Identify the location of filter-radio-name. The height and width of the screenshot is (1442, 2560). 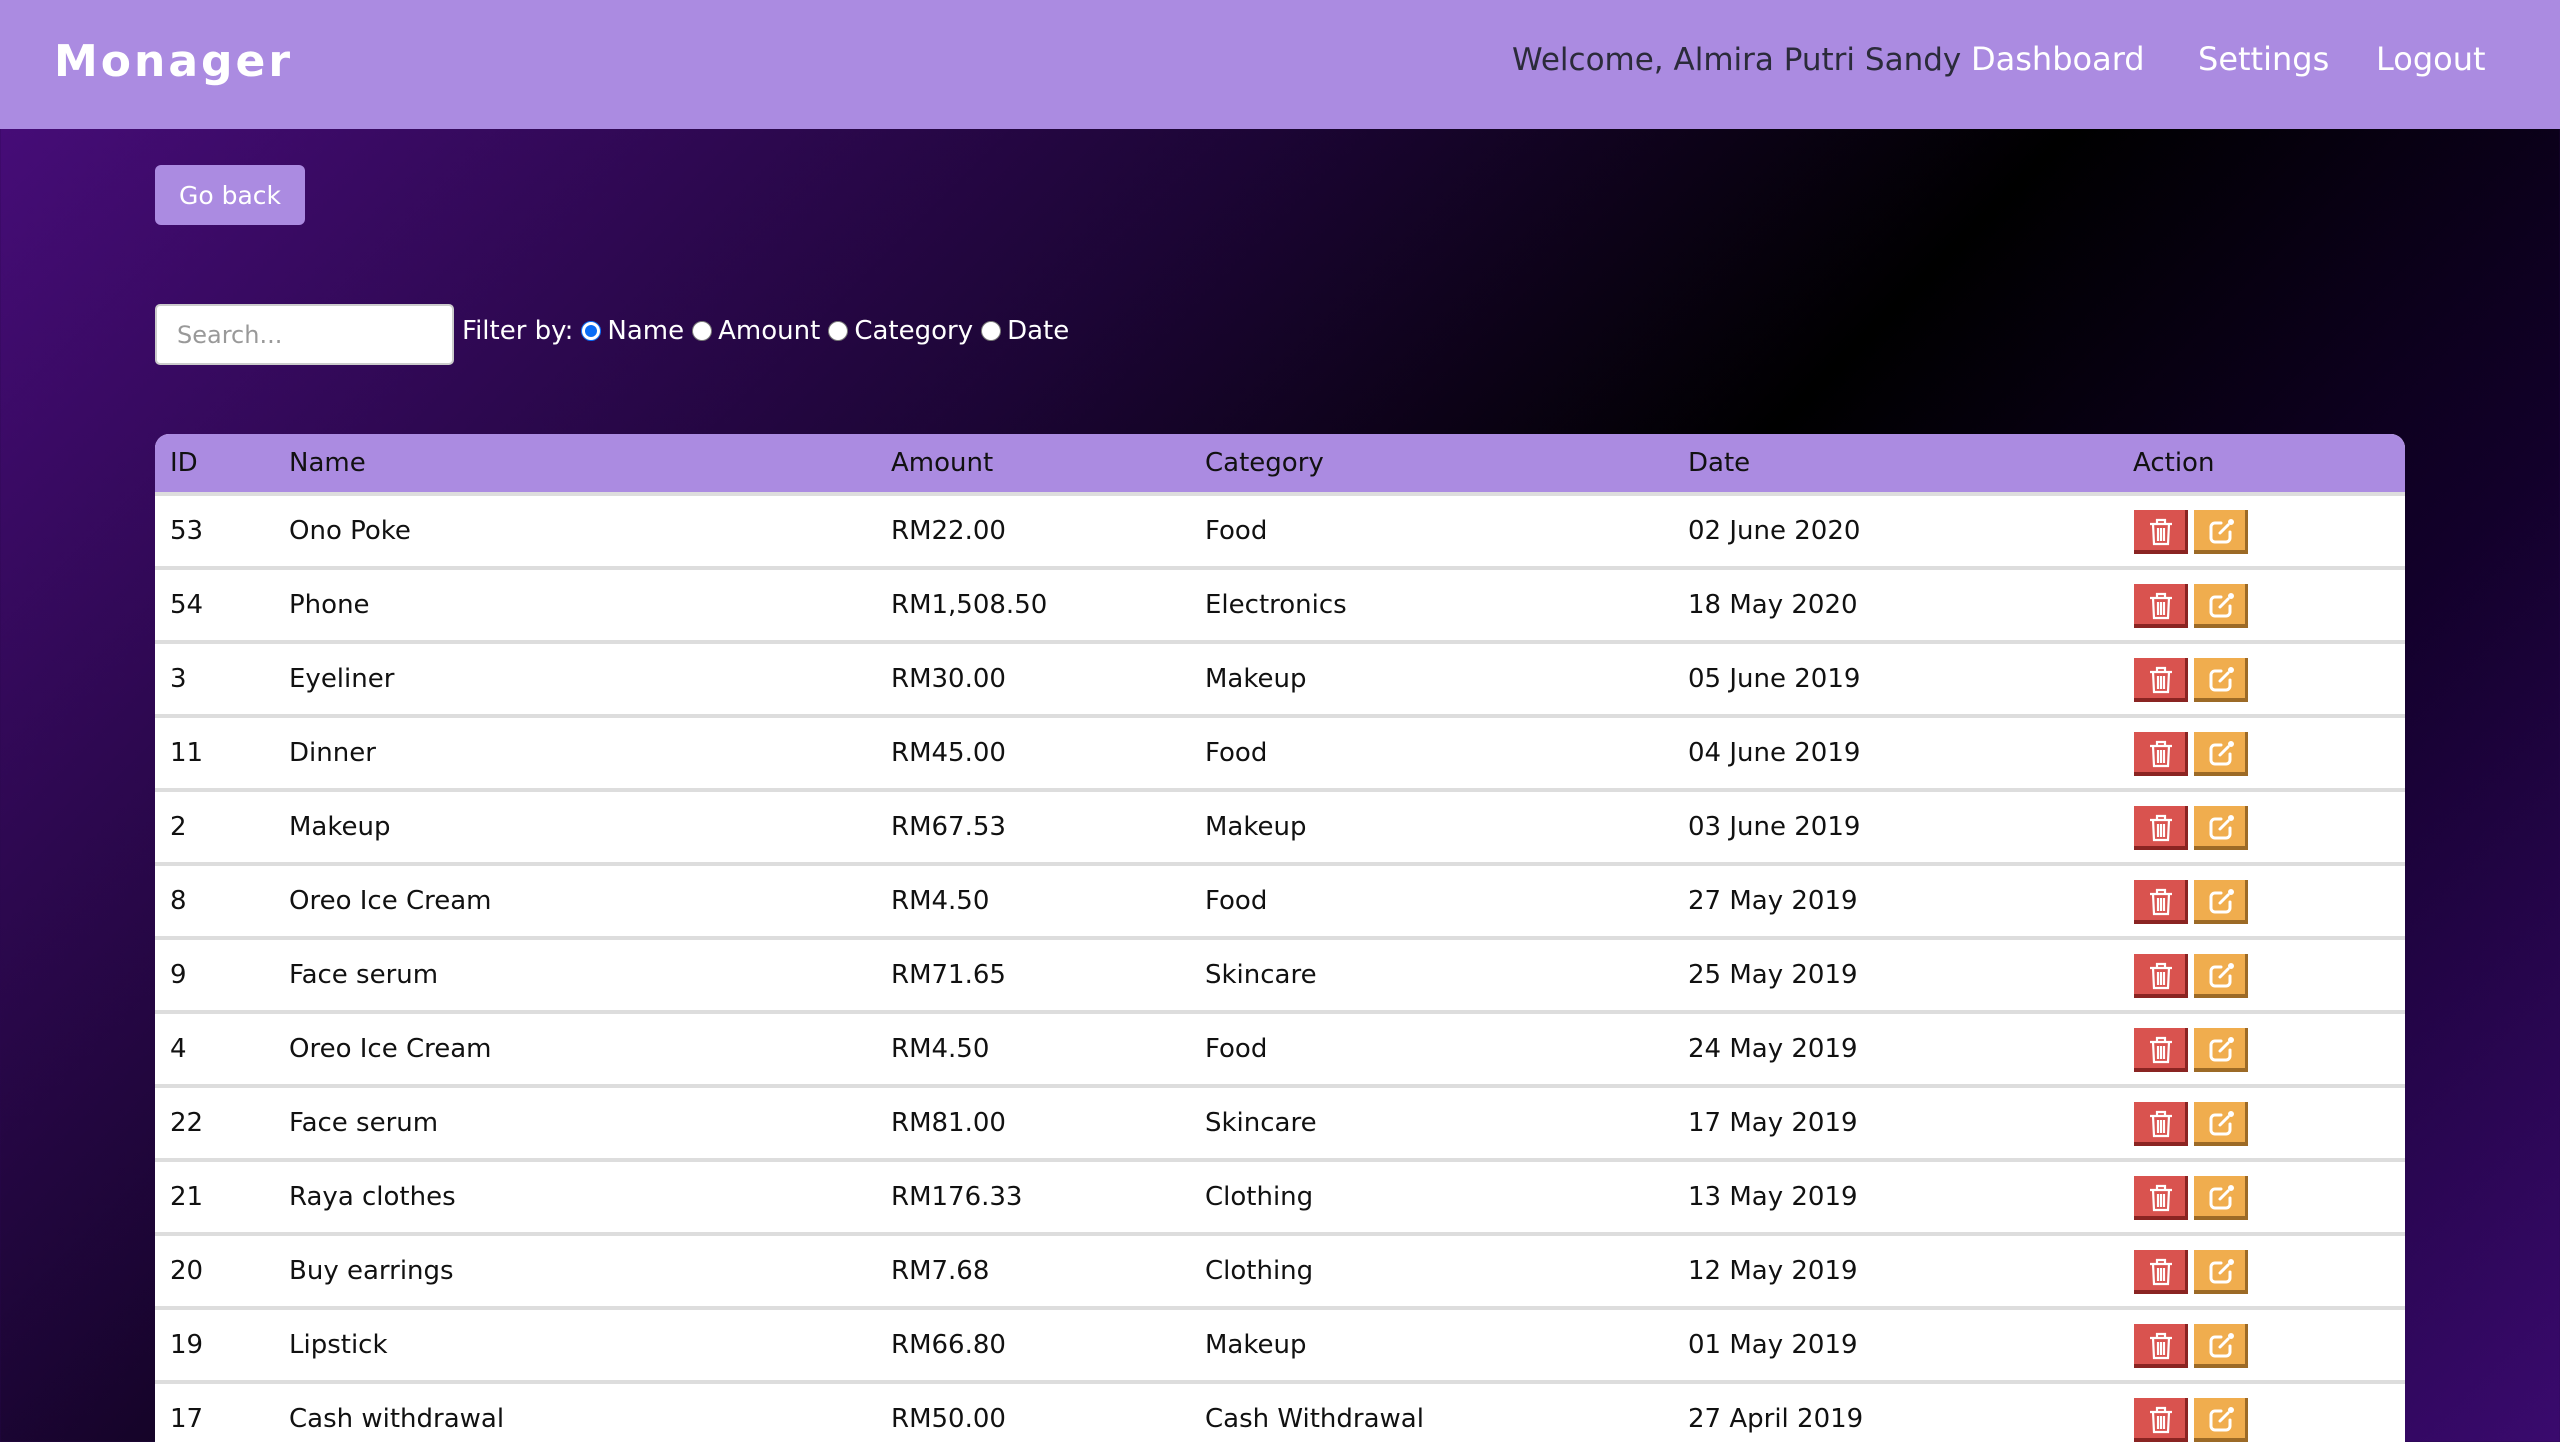
(591, 331).